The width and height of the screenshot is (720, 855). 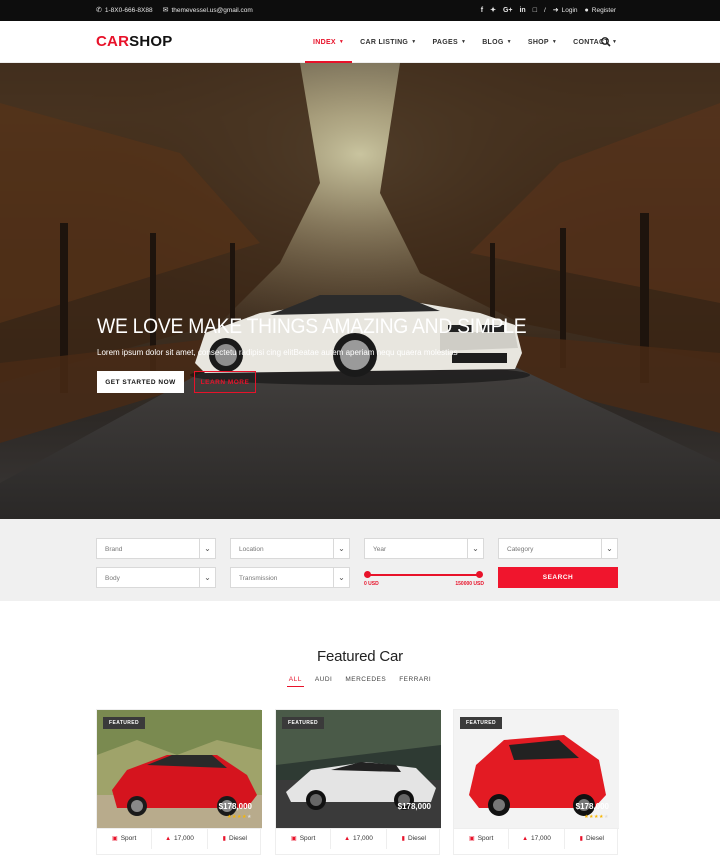 I want to click on email-info: ✉ themevessel.us@gmail.com, so click(x=208, y=10).